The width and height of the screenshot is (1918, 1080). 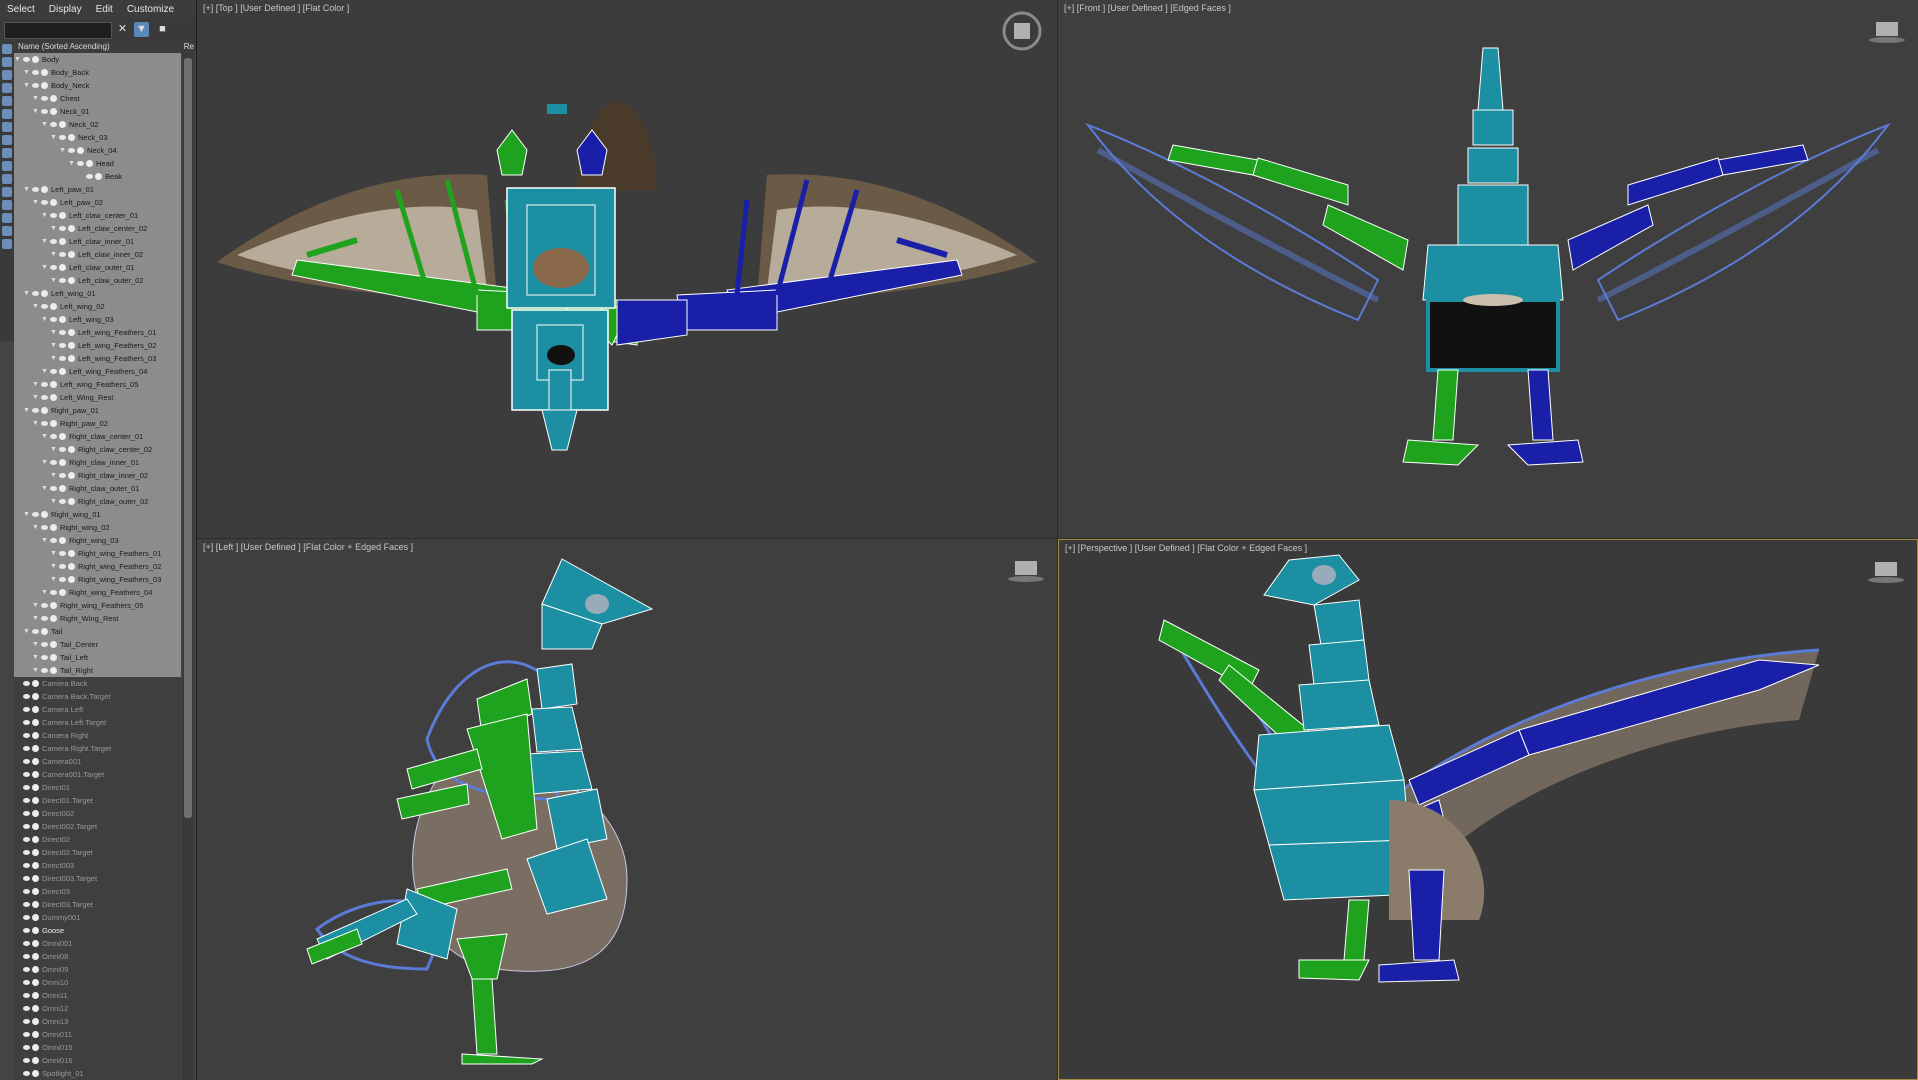 What do you see at coordinates (97, 332) in the screenshot?
I see `tree-row: ▼ Left_wing_Feathers_01` at bounding box center [97, 332].